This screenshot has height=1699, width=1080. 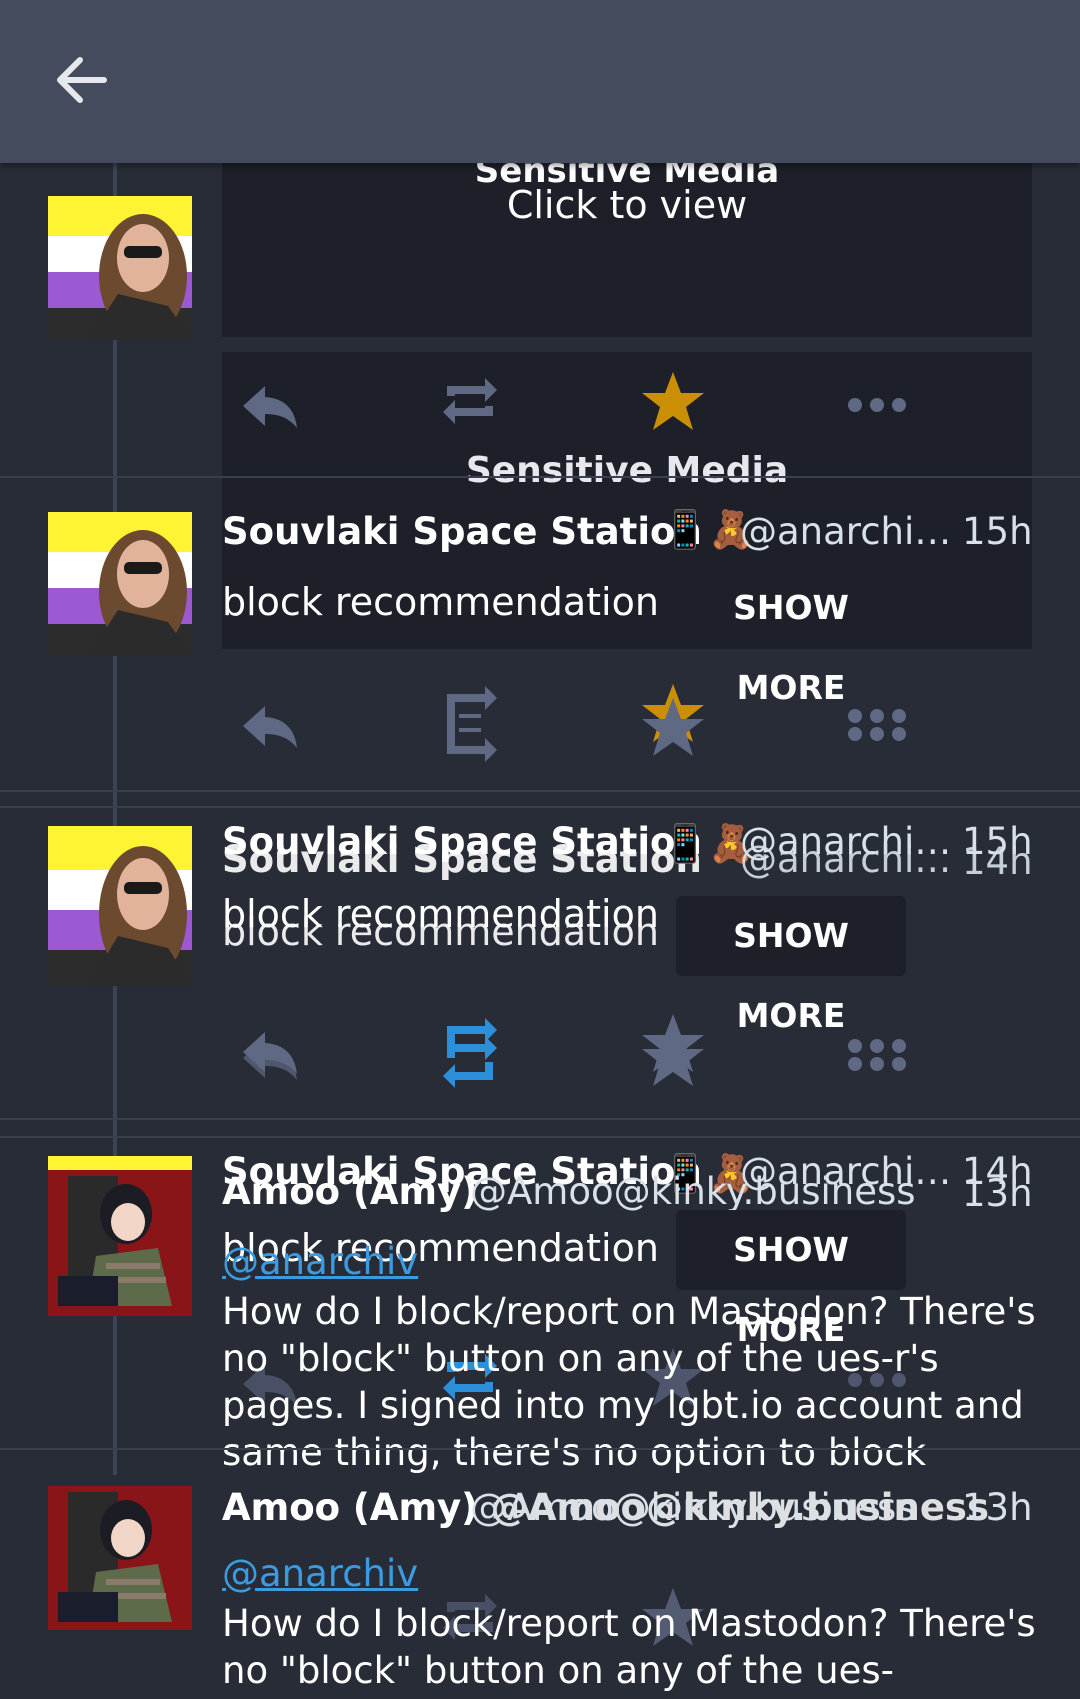 I want to click on timestamp-amoo: 13h, so click(x=997, y=1193).